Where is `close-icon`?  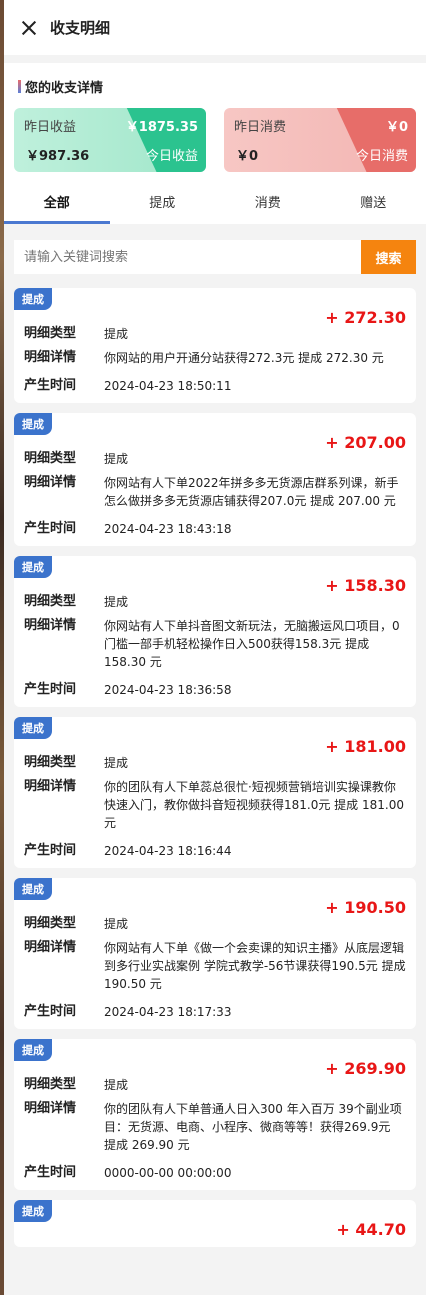
close-icon is located at coordinates (29, 28).